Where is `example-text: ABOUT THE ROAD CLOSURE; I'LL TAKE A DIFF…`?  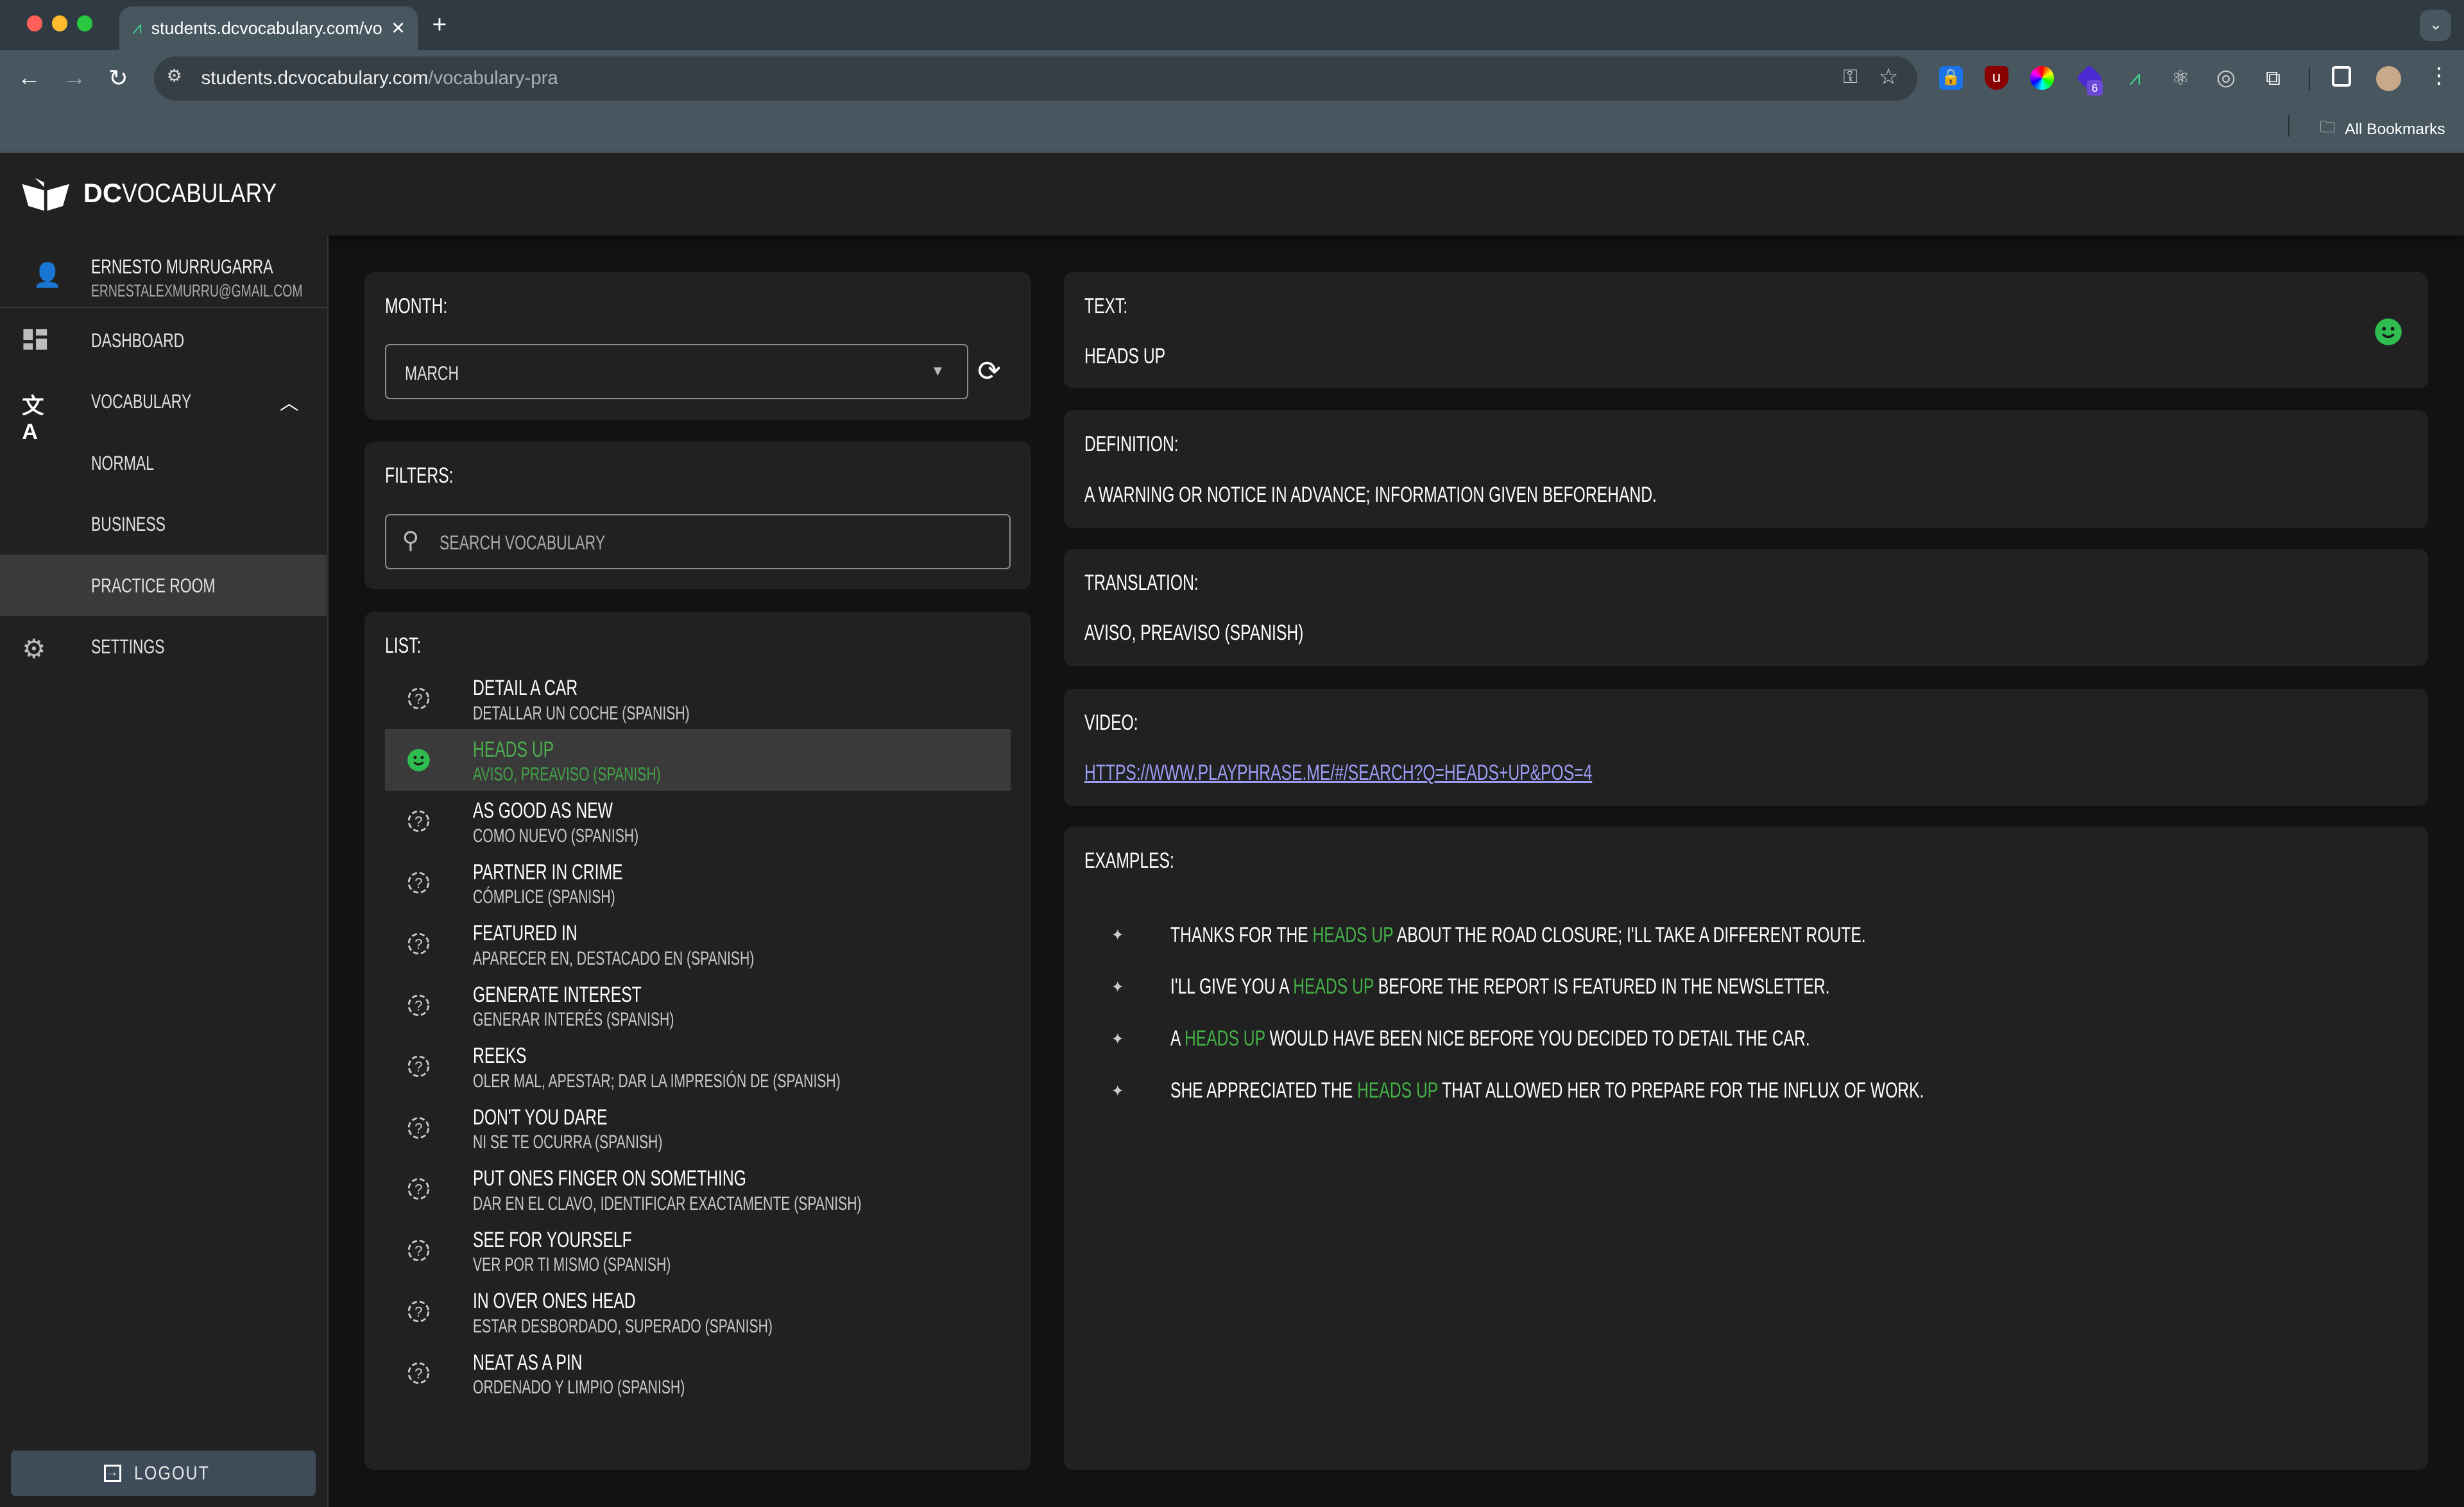 example-text: ABOUT THE ROAD CLOSURE; I'LL TAKE A DIFF… is located at coordinates (1630, 934).